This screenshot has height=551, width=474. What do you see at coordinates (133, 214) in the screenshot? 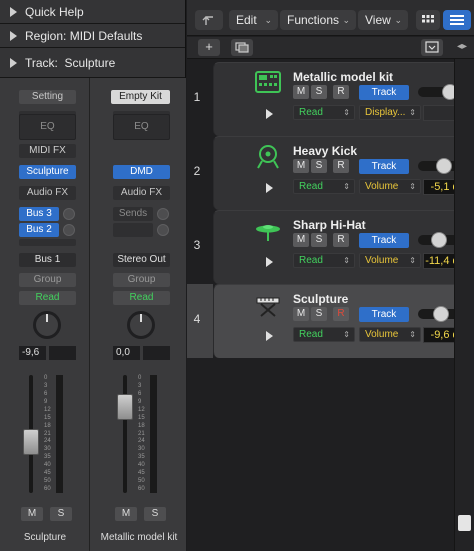
I see `sends-slot: Sends` at bounding box center [133, 214].